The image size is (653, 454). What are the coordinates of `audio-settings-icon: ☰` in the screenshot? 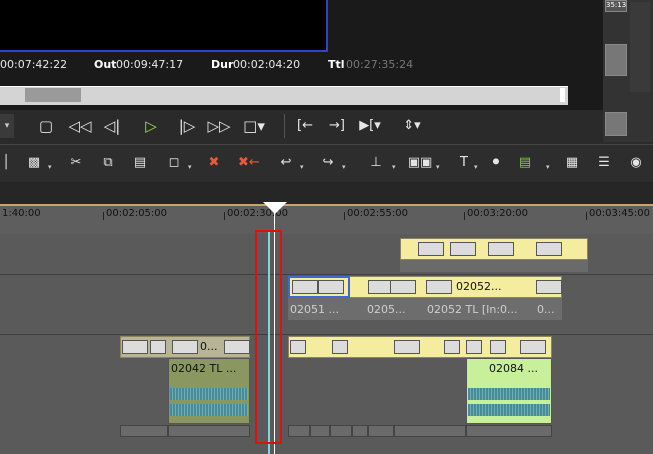 It's located at (604, 163).